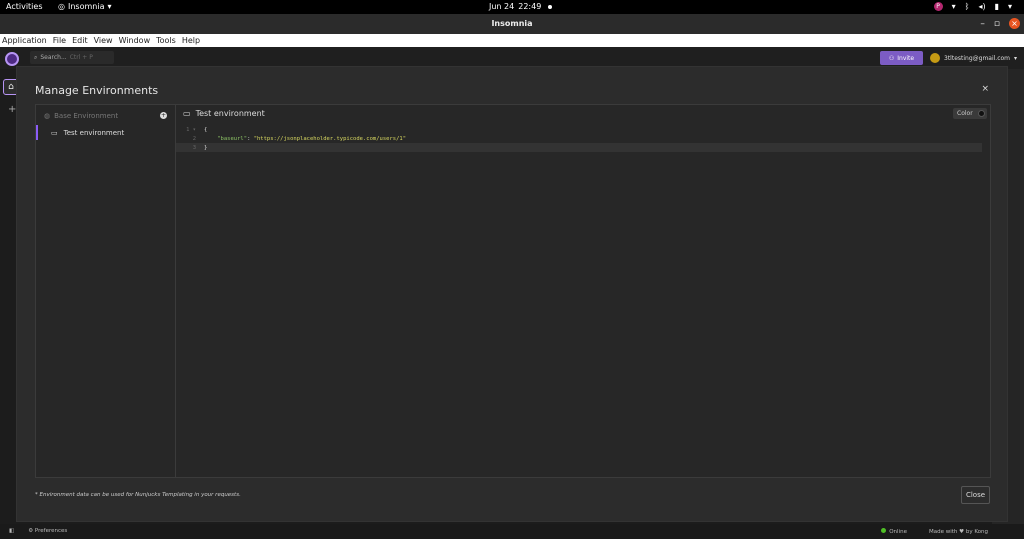 The image size is (1024, 539). Describe the element at coordinates (502, 6) in the screenshot. I see `date: Jun 24` at that location.